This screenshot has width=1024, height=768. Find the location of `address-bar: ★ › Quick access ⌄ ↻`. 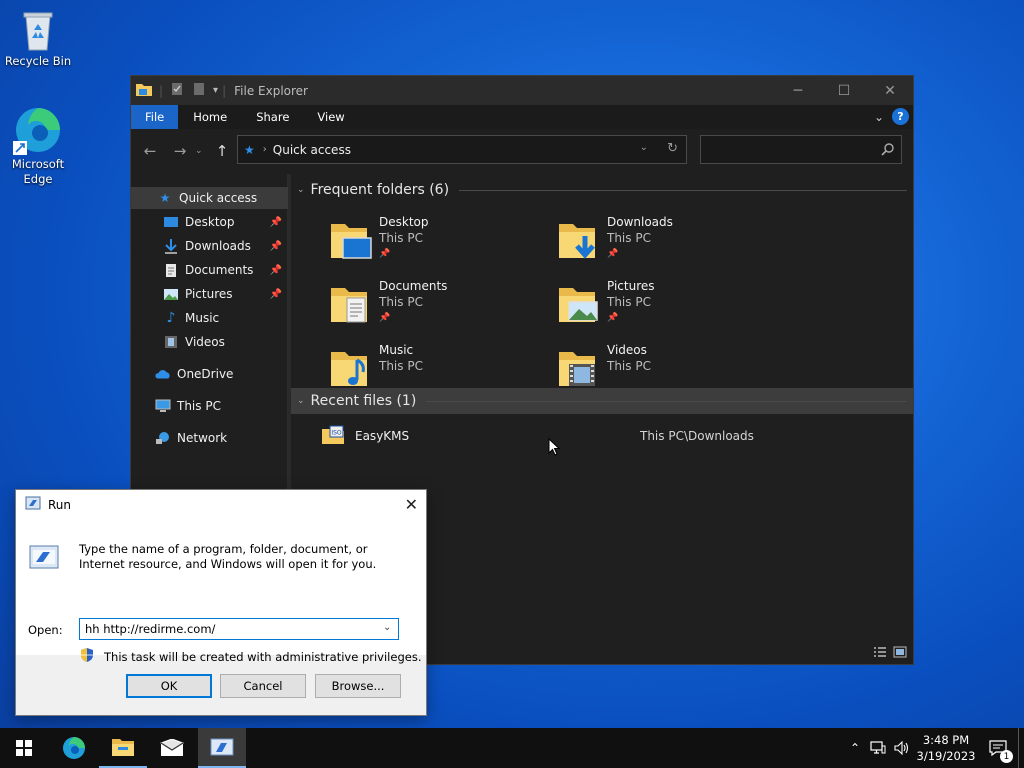

address-bar: ★ › Quick access ⌄ ↻ is located at coordinates (462, 149).